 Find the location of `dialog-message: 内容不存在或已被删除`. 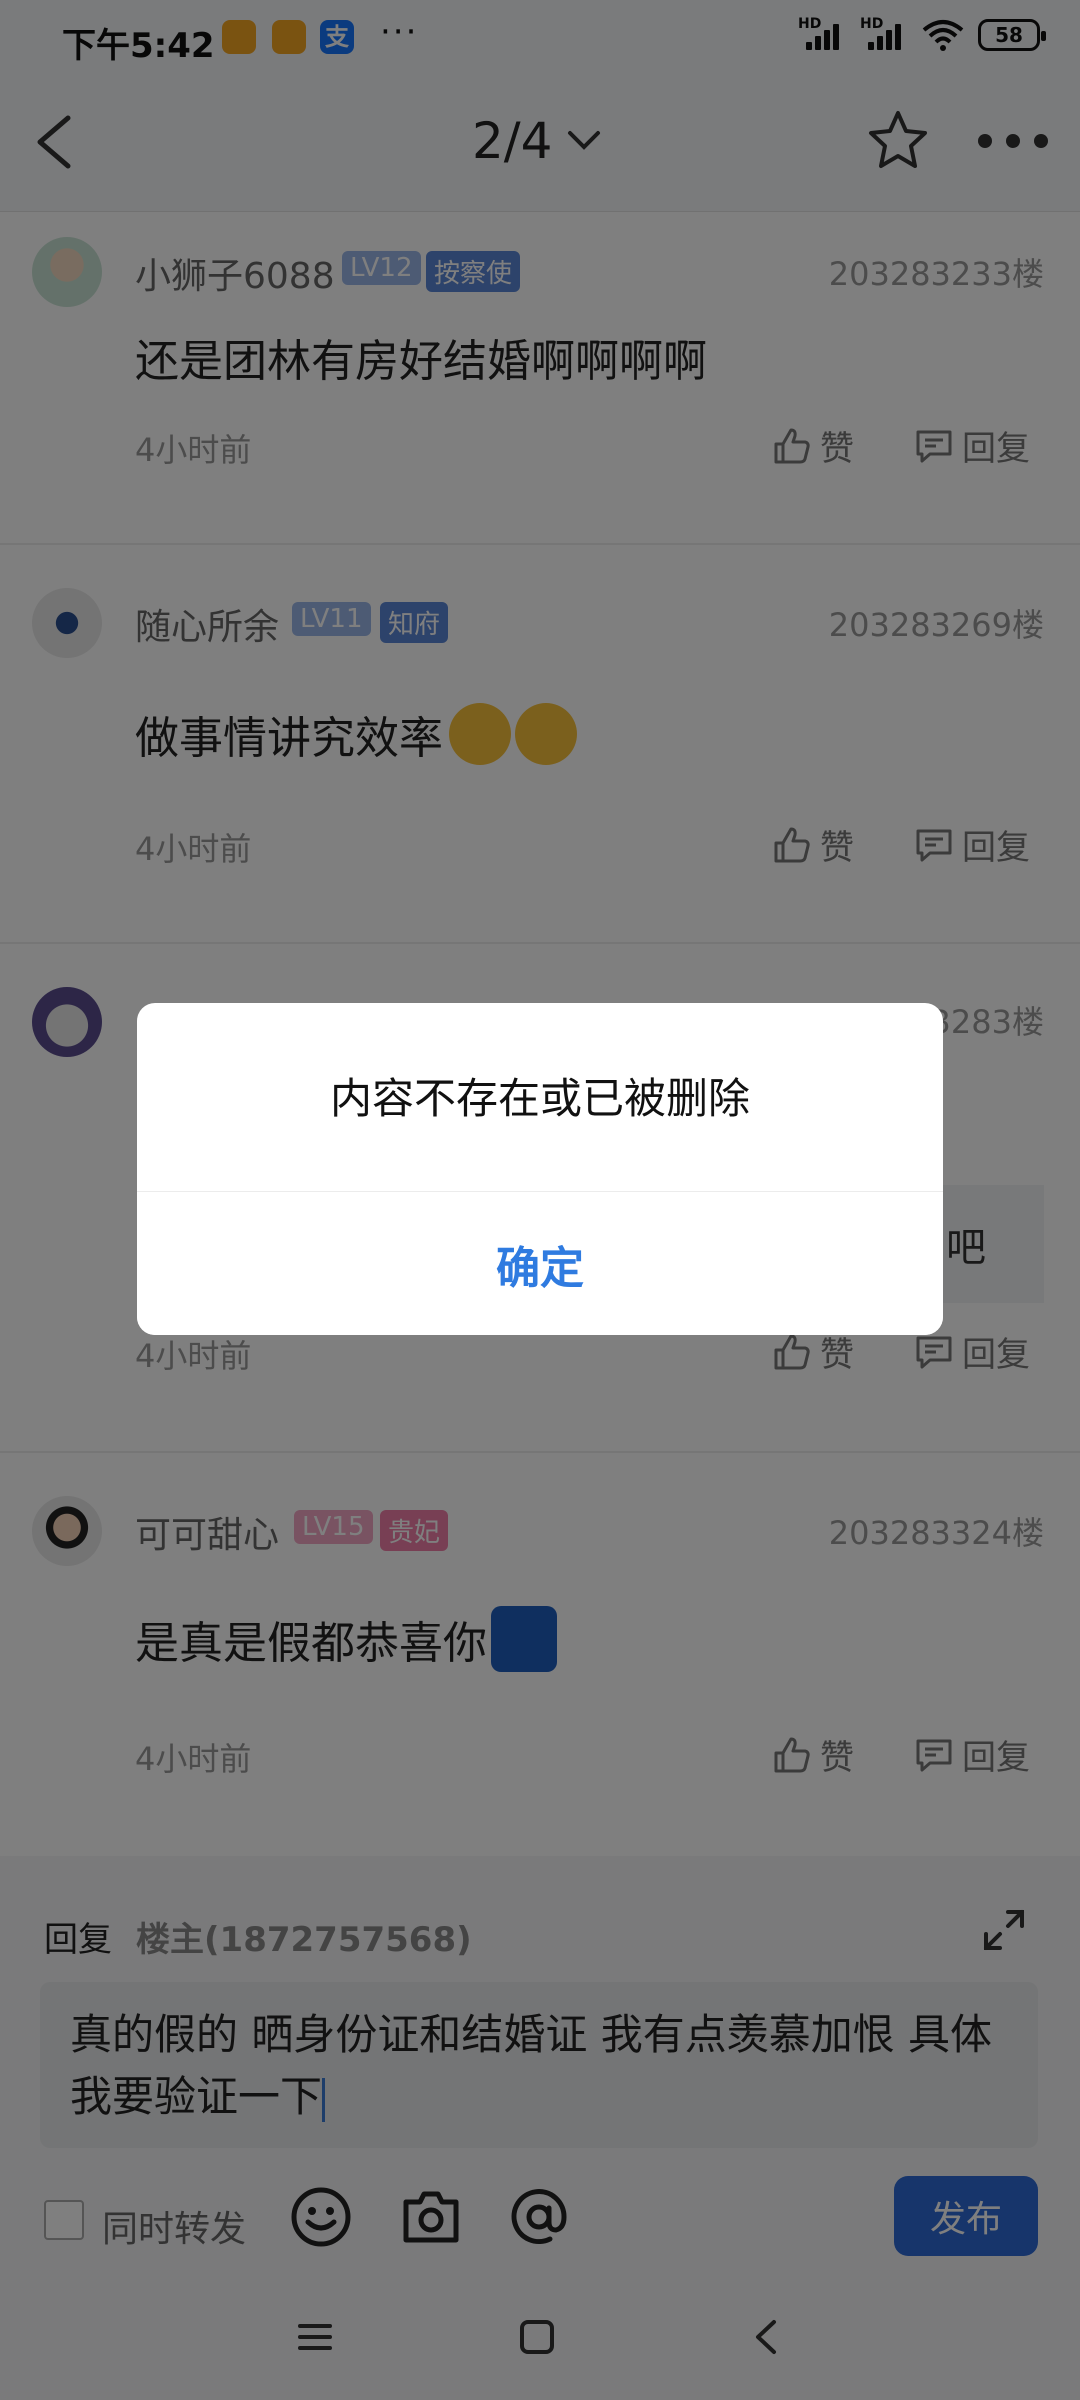

dialog-message: 内容不存在或已被删除 is located at coordinates (539, 1098).